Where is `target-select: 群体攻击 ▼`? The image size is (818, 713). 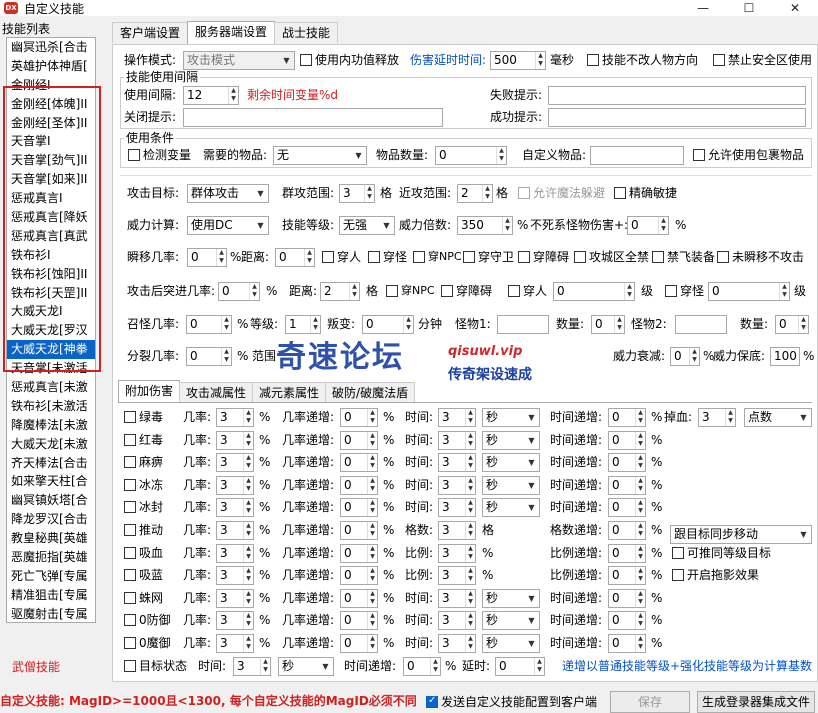
target-select: 群体攻击 ▼ is located at coordinates (228, 193).